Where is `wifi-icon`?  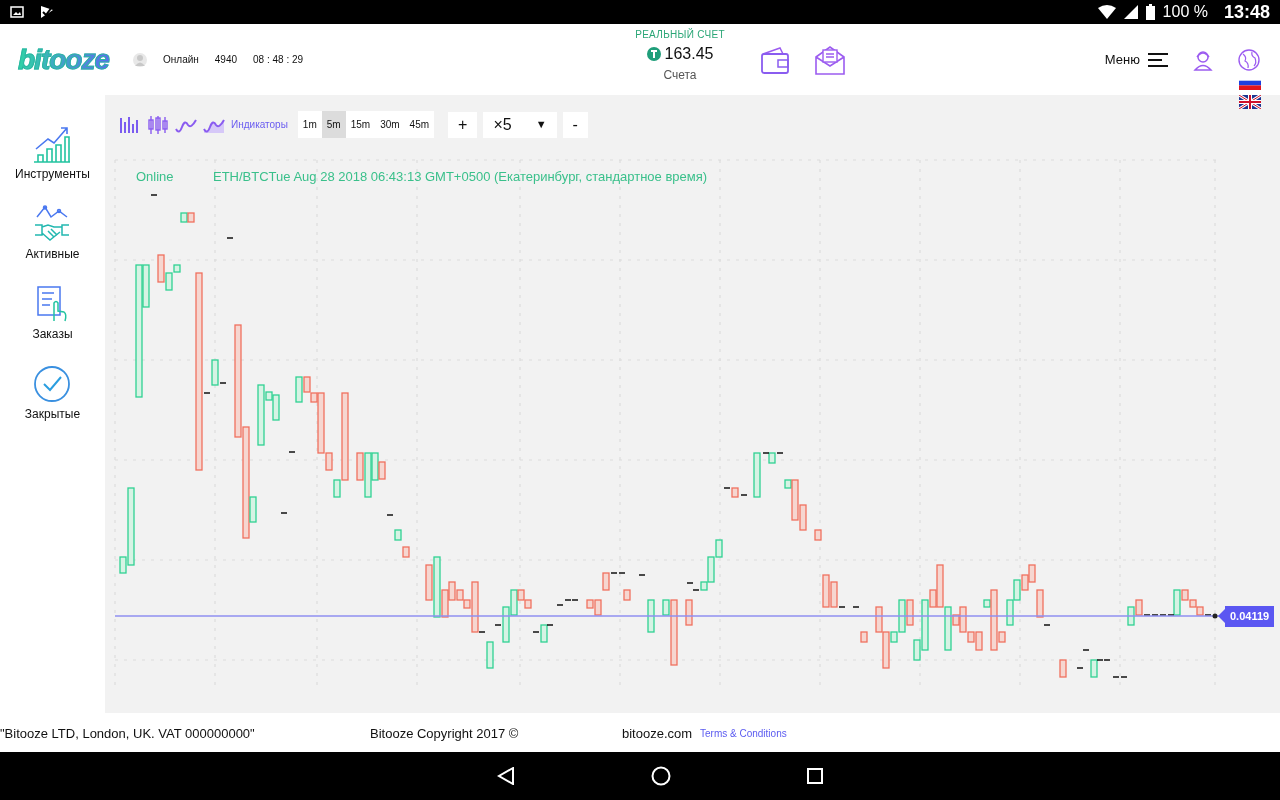
wifi-icon is located at coordinates (1106, 12).